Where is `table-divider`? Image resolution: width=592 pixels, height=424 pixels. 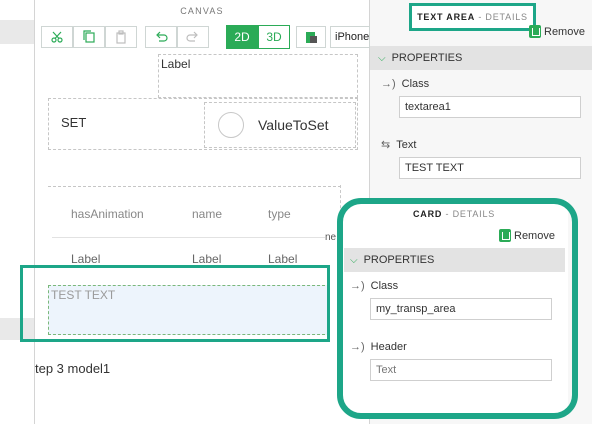 table-divider is located at coordinates (195, 237).